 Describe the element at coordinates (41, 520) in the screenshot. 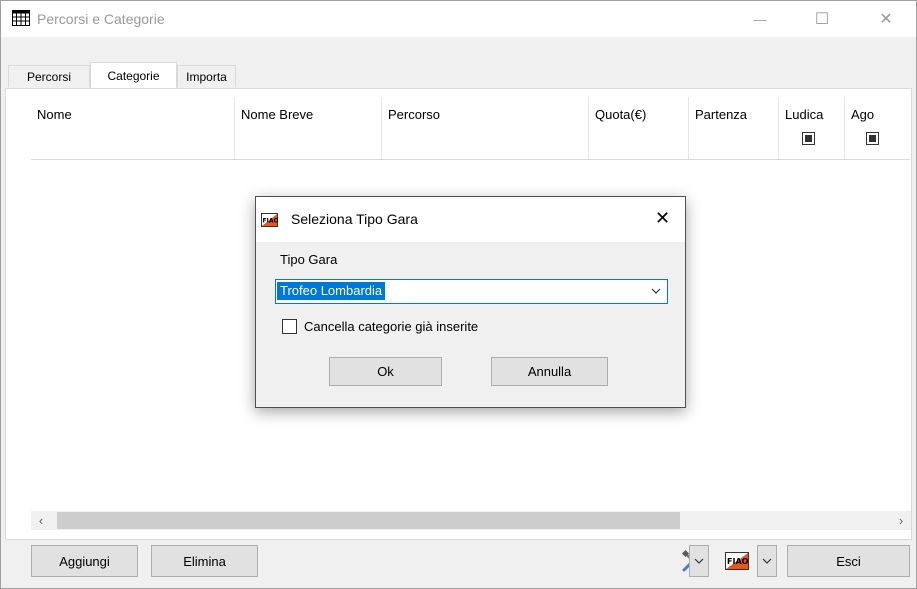

I see `scroll-left-arrow-icon: ‹` at that location.